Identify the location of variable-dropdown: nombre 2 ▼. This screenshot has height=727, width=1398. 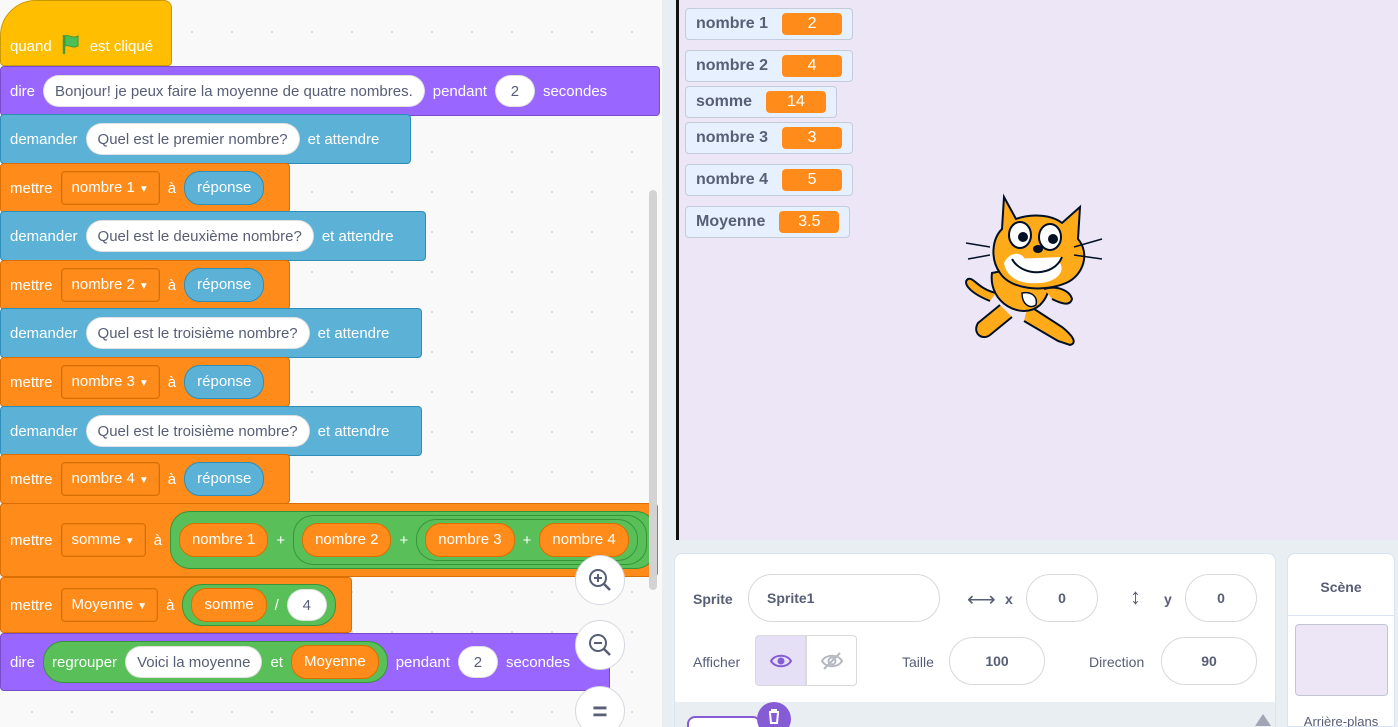
(110, 285).